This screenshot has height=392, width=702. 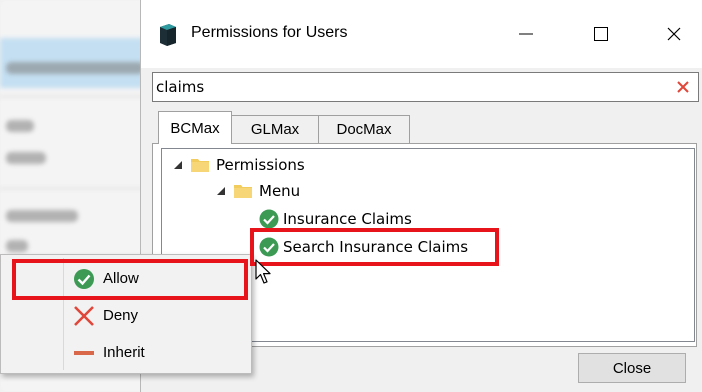 I want to click on close-icon, so click(x=674, y=34).